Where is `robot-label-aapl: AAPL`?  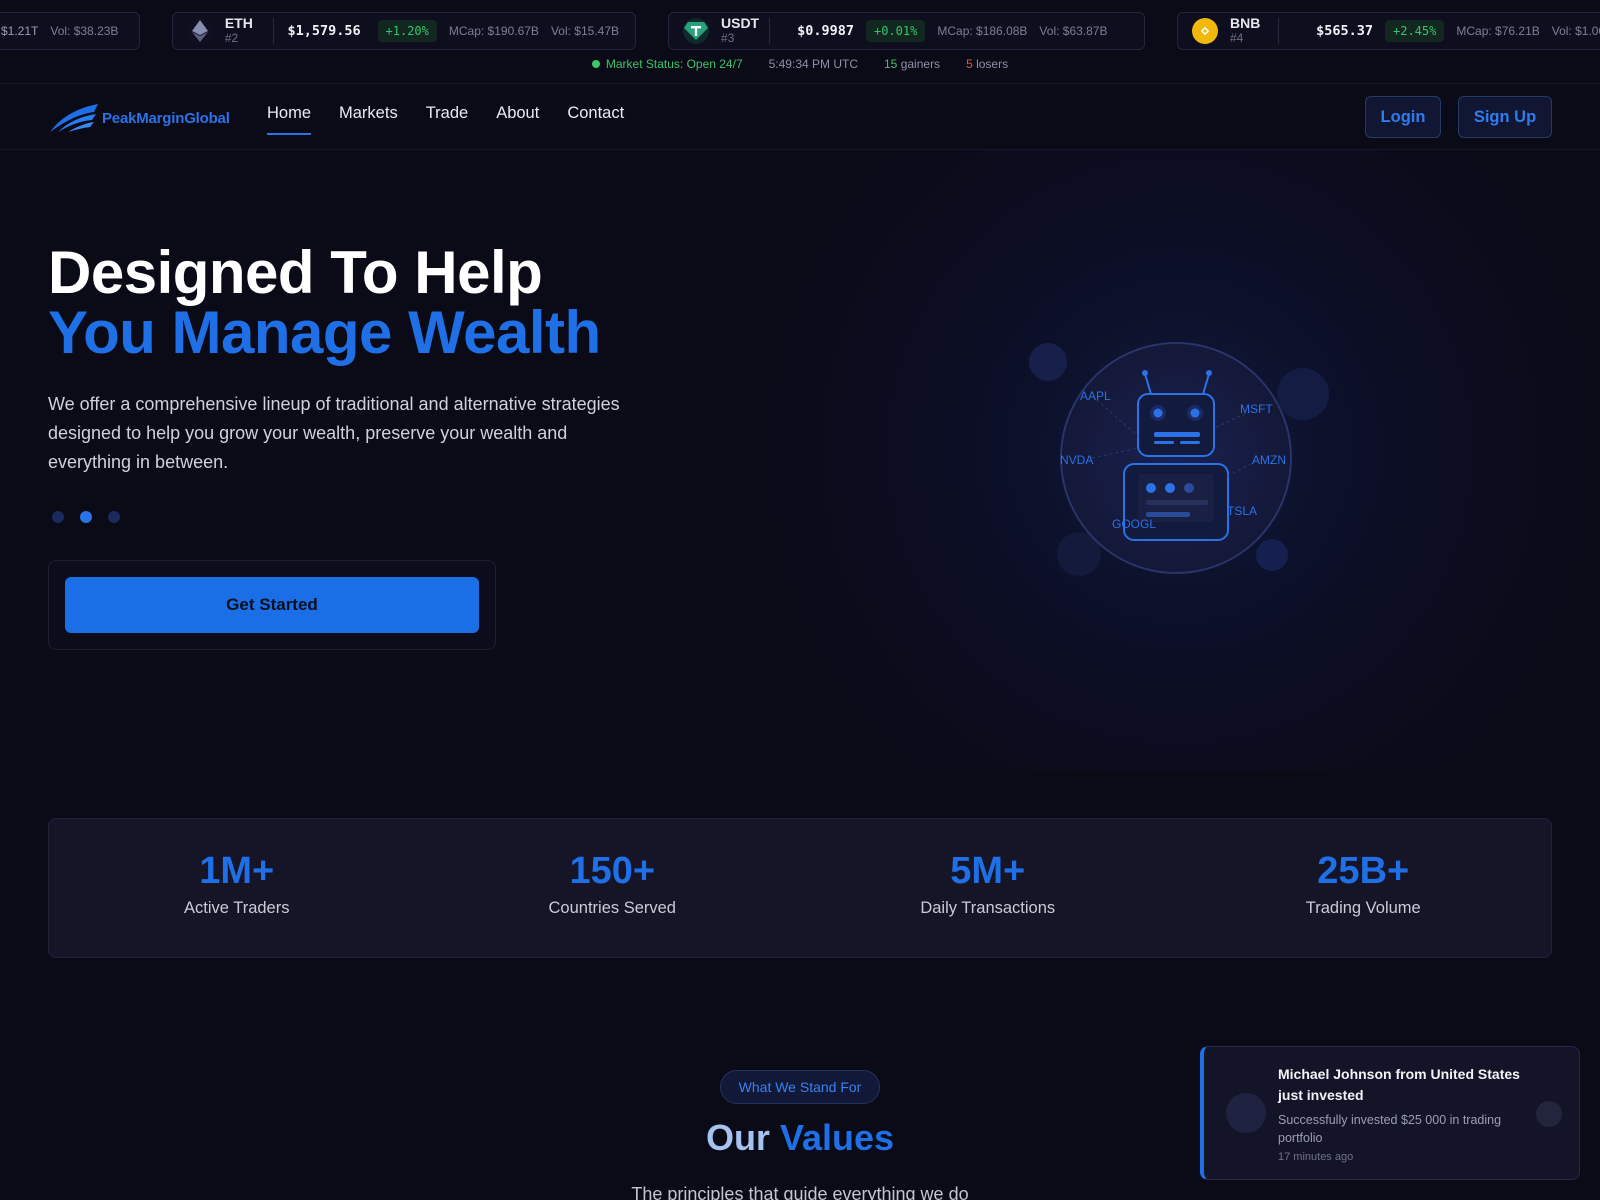
robot-label-aapl: AAPL is located at coordinates (1095, 396).